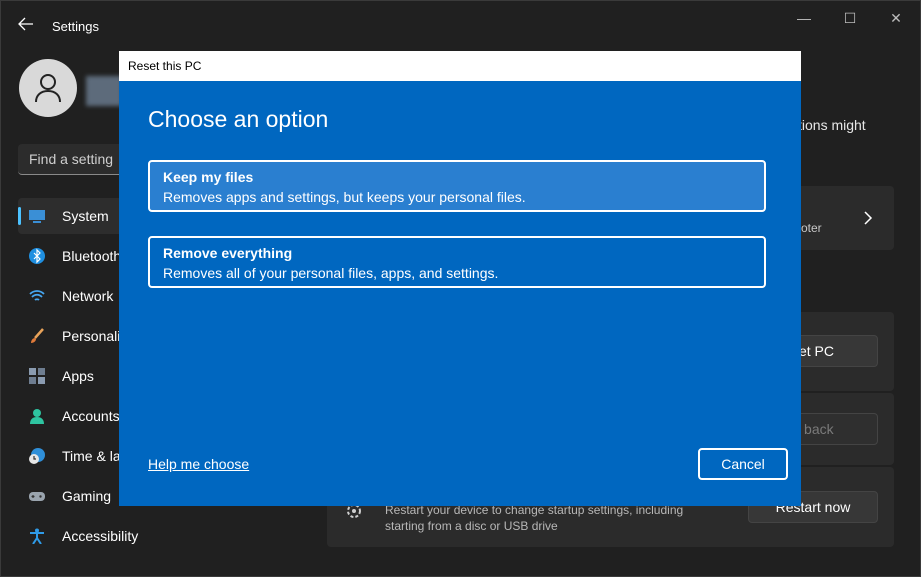 Image resolution: width=921 pixels, height=577 pixels. I want to click on minimize-button: —, so click(804, 19).